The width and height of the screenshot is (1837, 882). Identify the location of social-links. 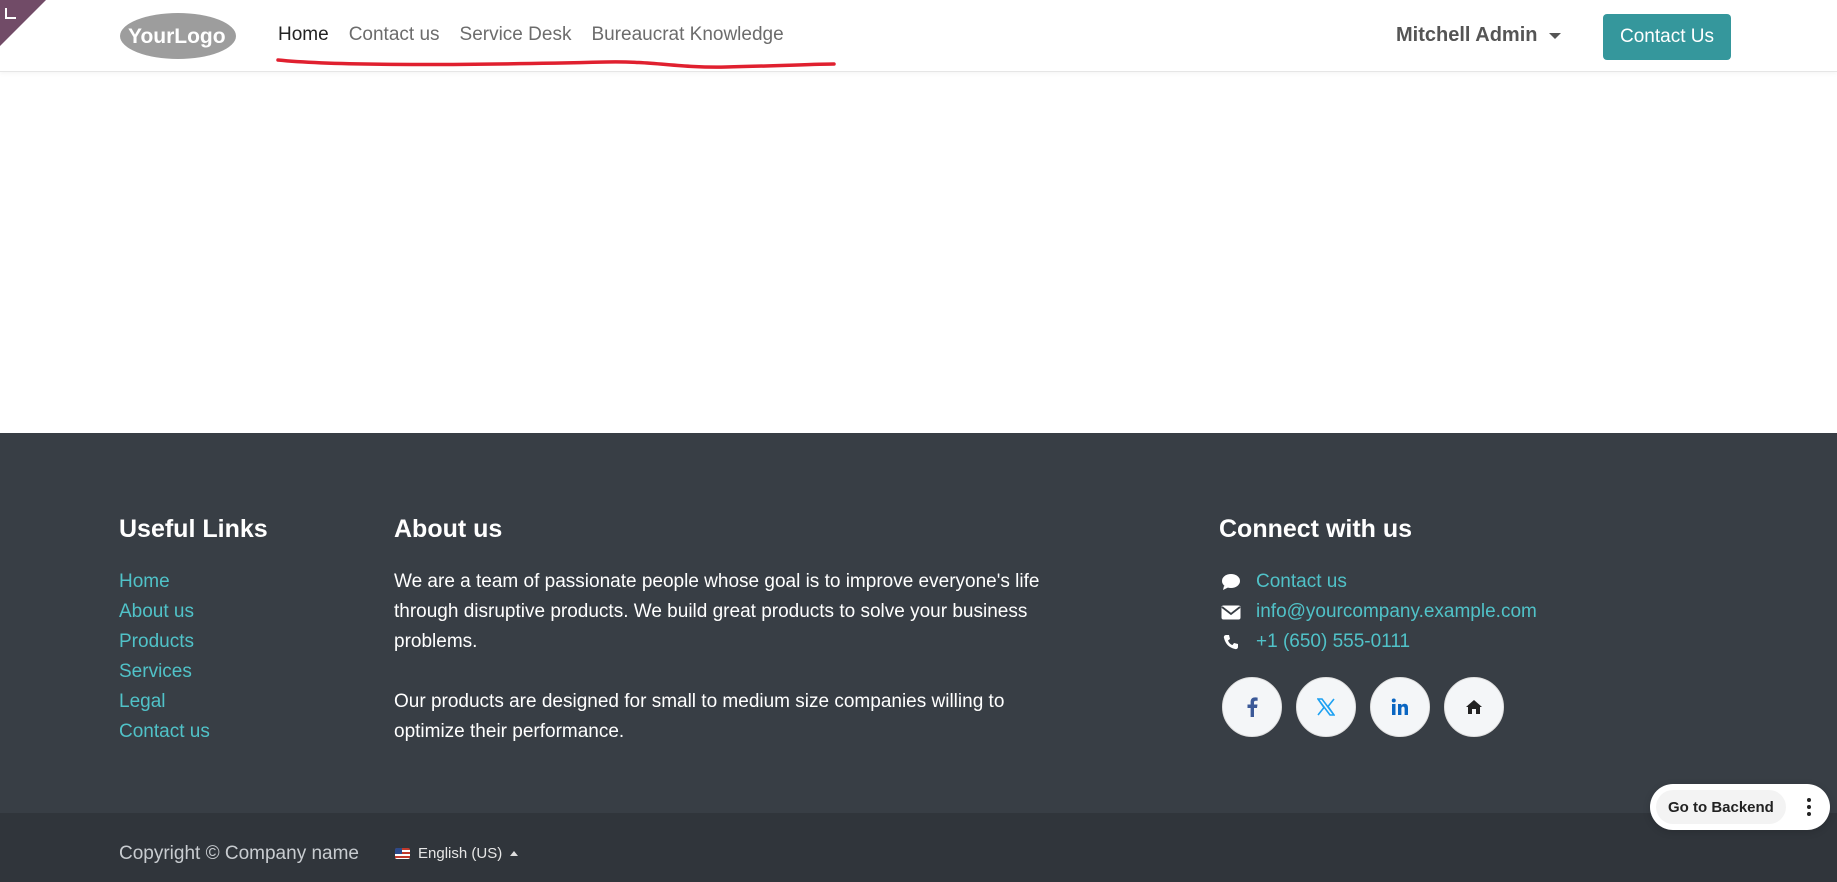
(1363, 707).